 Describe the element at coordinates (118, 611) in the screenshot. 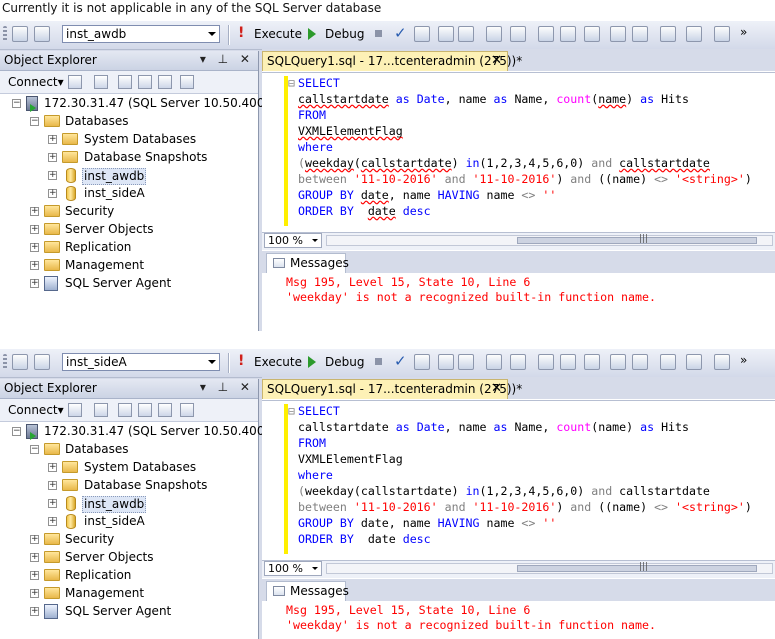

I see `agent-label: SQL Server Agent` at that location.